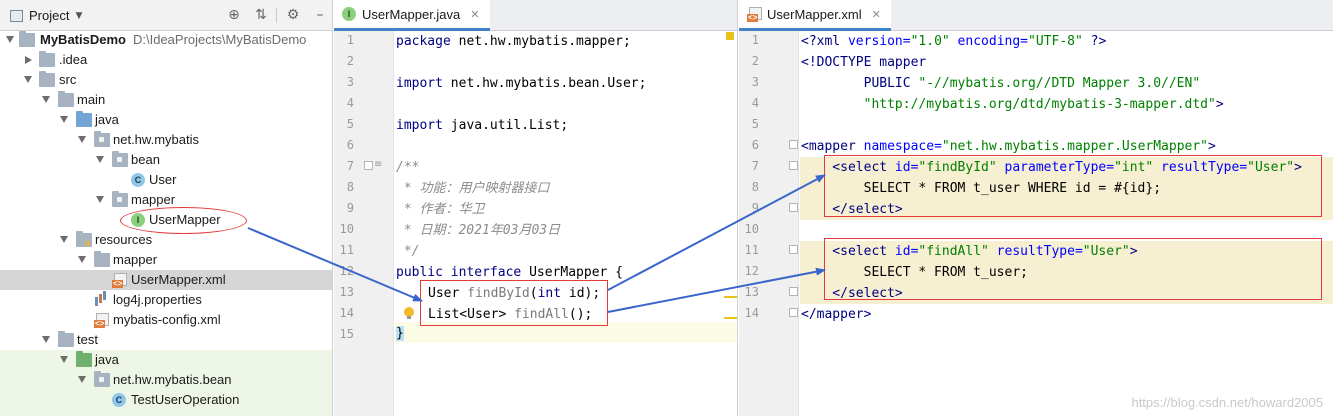 The image size is (1333, 416). Describe the element at coordinates (124, 239) in the screenshot. I see `tree-item-label: resources` at that location.